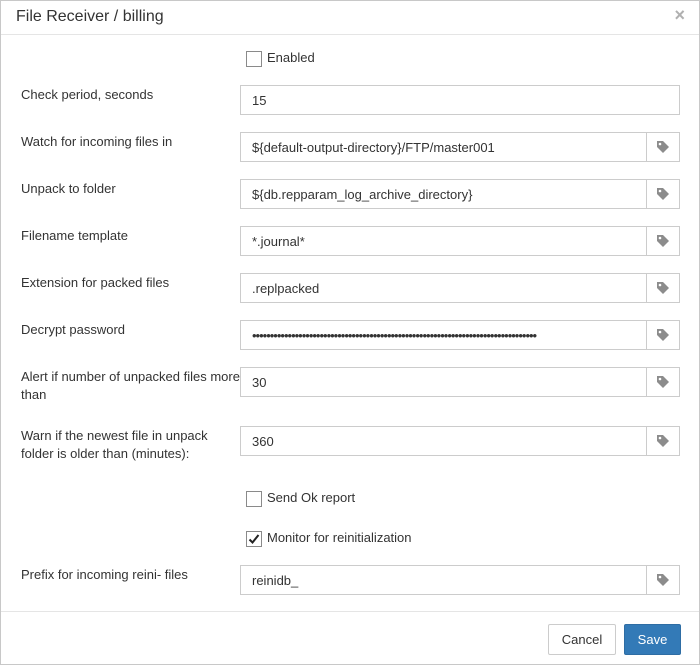 The height and width of the screenshot is (665, 700). I want to click on enabled-checkbox, so click(254, 59).